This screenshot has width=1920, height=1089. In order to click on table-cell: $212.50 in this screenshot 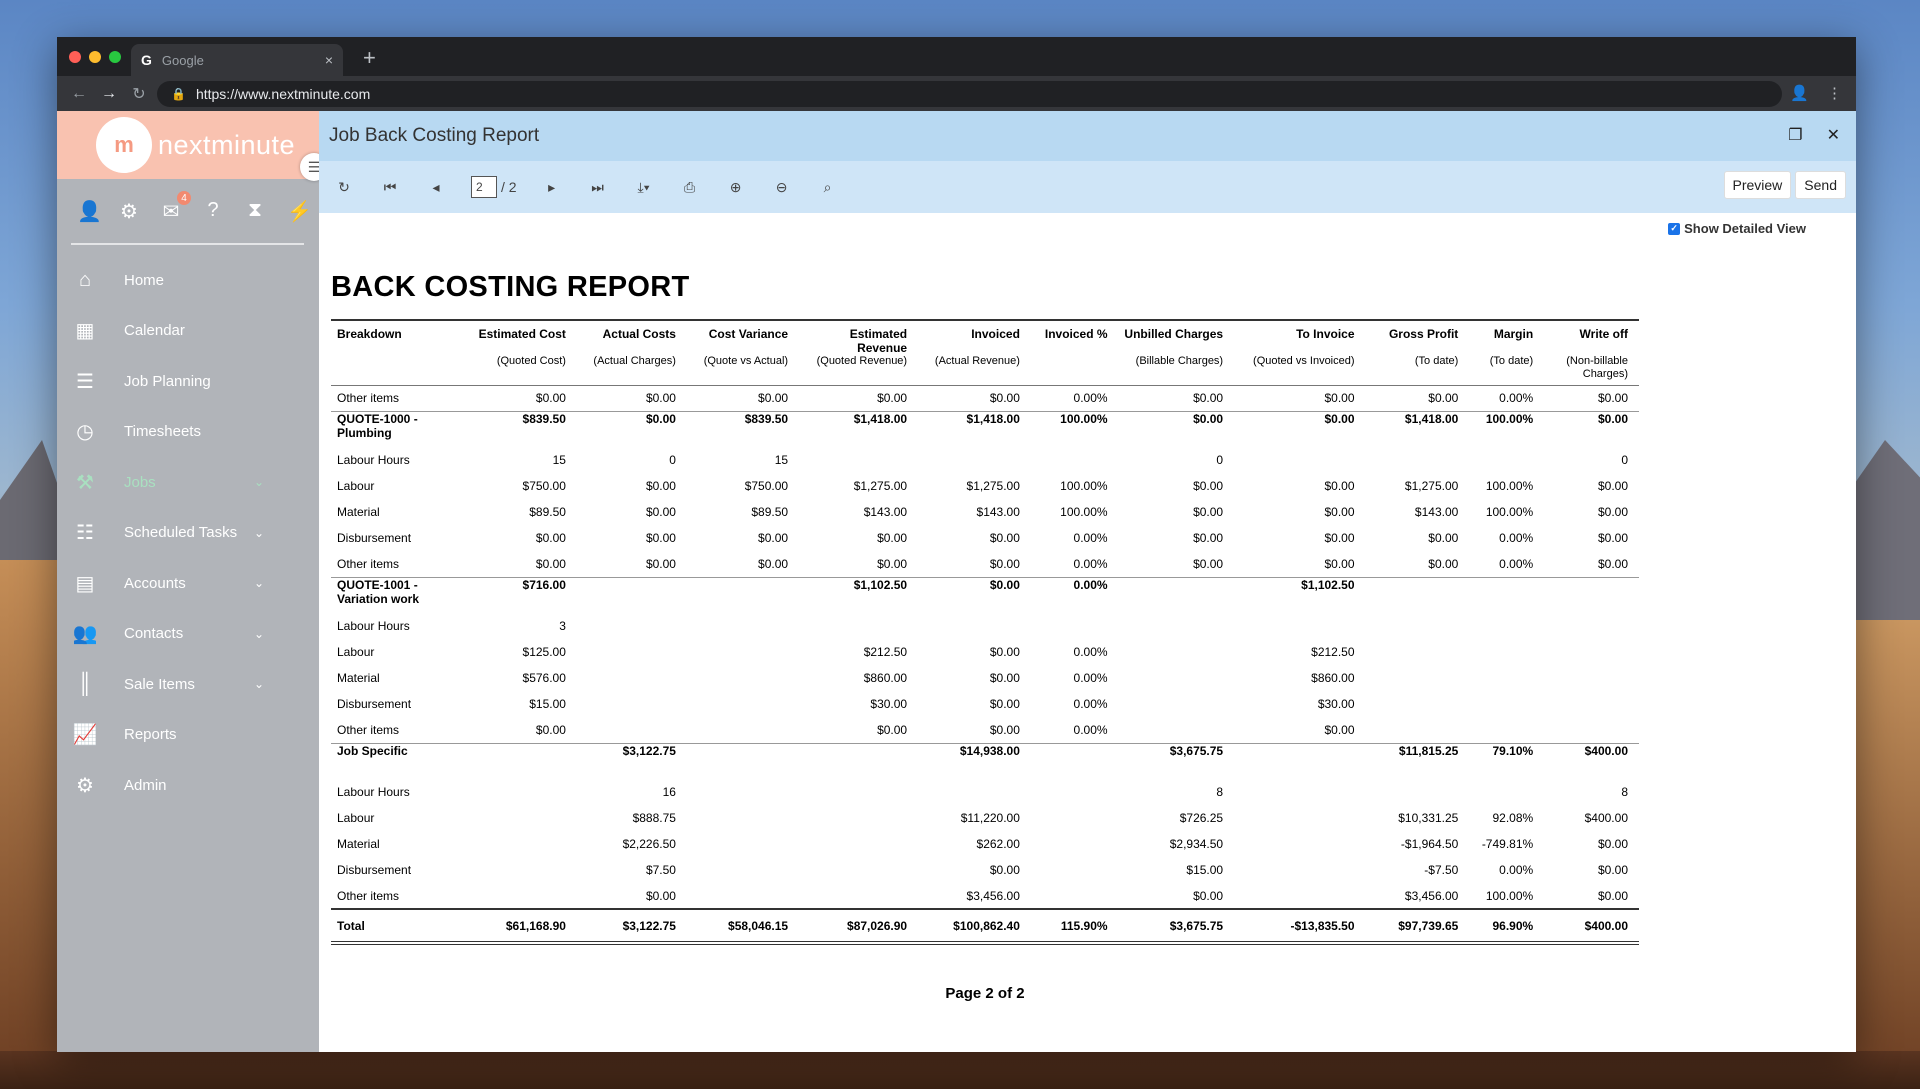, I will do `click(1333, 652)`.